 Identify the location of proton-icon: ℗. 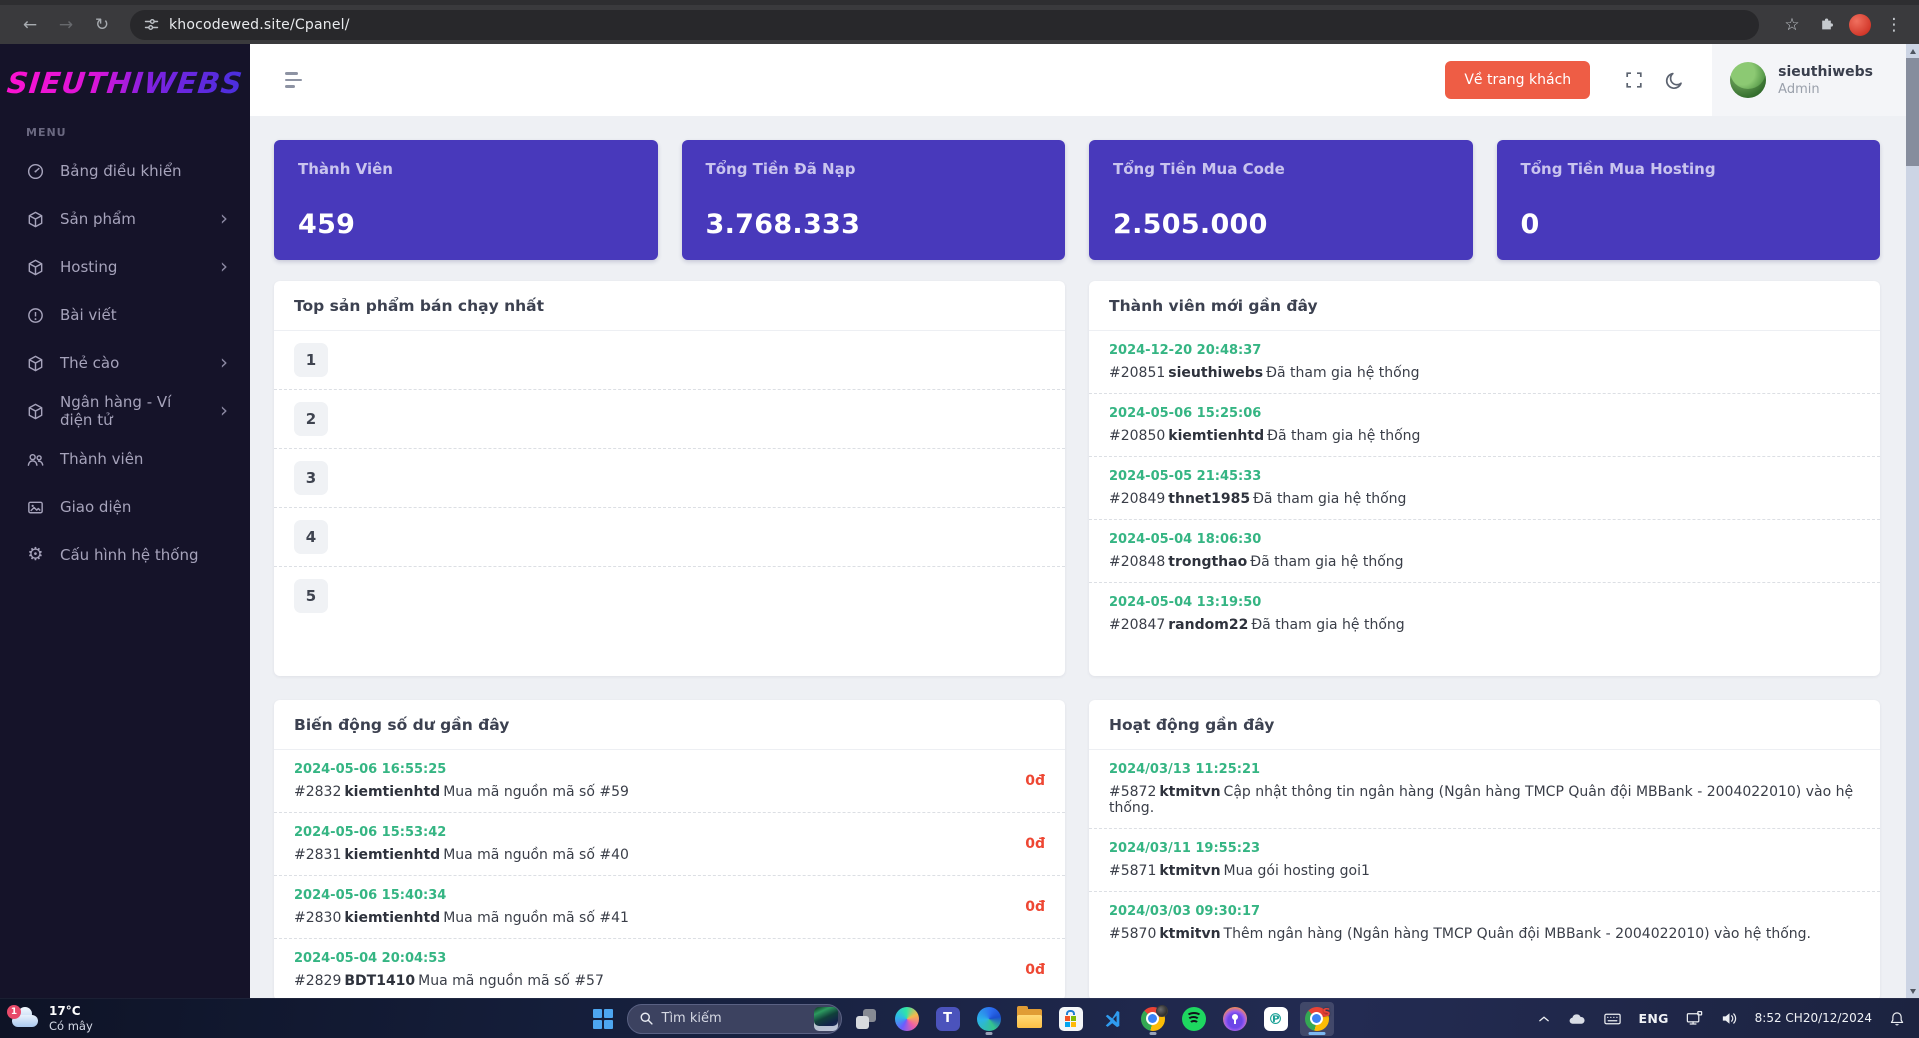
(1275, 1018).